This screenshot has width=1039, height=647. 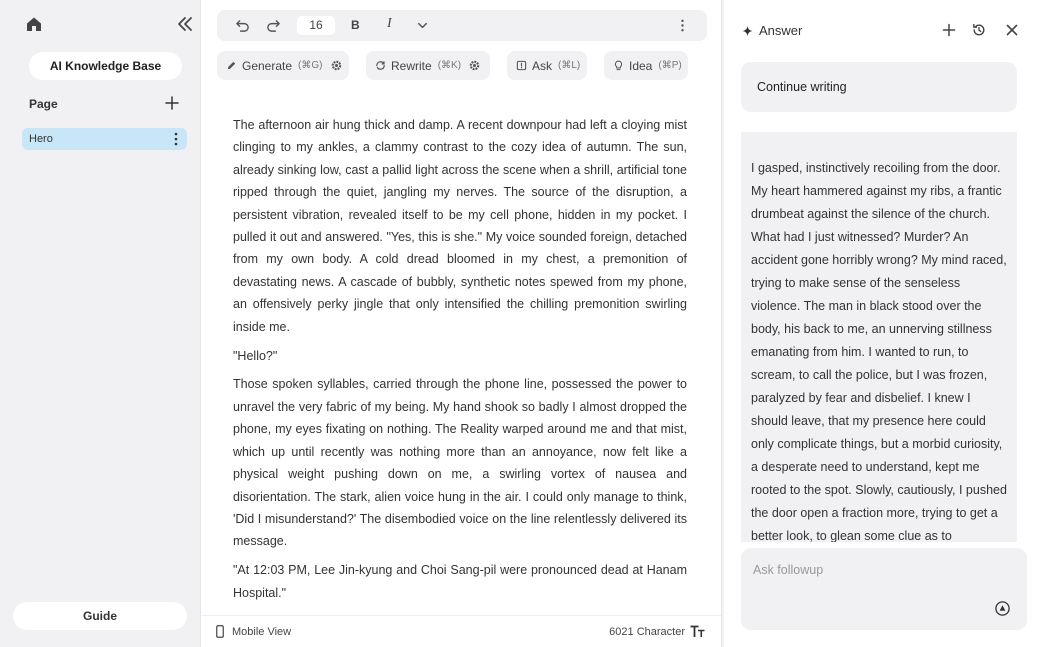 I want to click on guide-button: Guide, so click(x=100, y=616).